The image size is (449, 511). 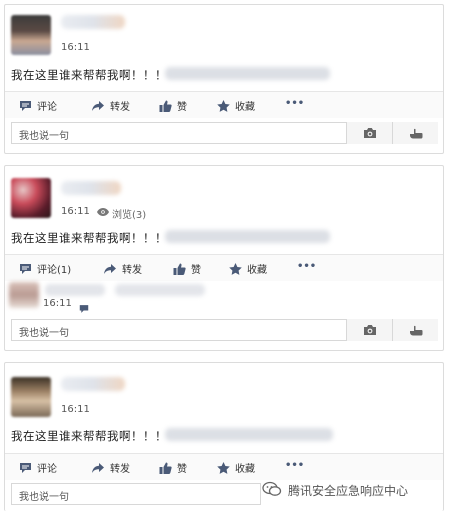 What do you see at coordinates (75, 290) in the screenshot?
I see `reply-name-redacted` at bounding box center [75, 290].